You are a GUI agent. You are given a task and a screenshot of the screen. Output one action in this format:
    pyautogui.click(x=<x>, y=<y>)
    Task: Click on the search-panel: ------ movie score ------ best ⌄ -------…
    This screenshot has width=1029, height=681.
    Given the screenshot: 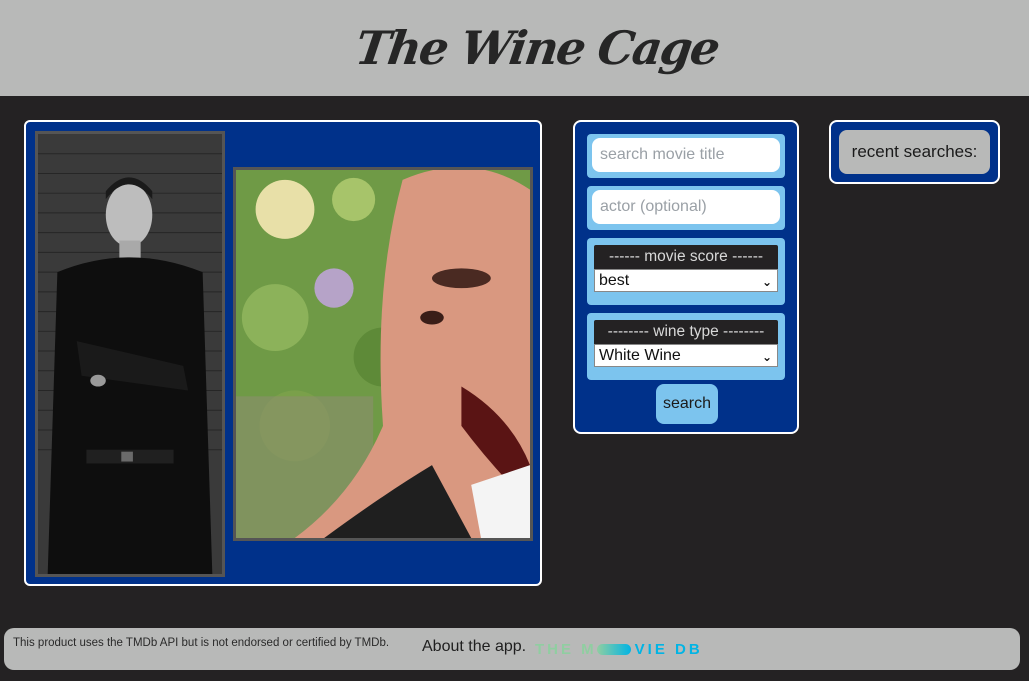 What is the action you would take?
    pyautogui.click(x=686, y=277)
    